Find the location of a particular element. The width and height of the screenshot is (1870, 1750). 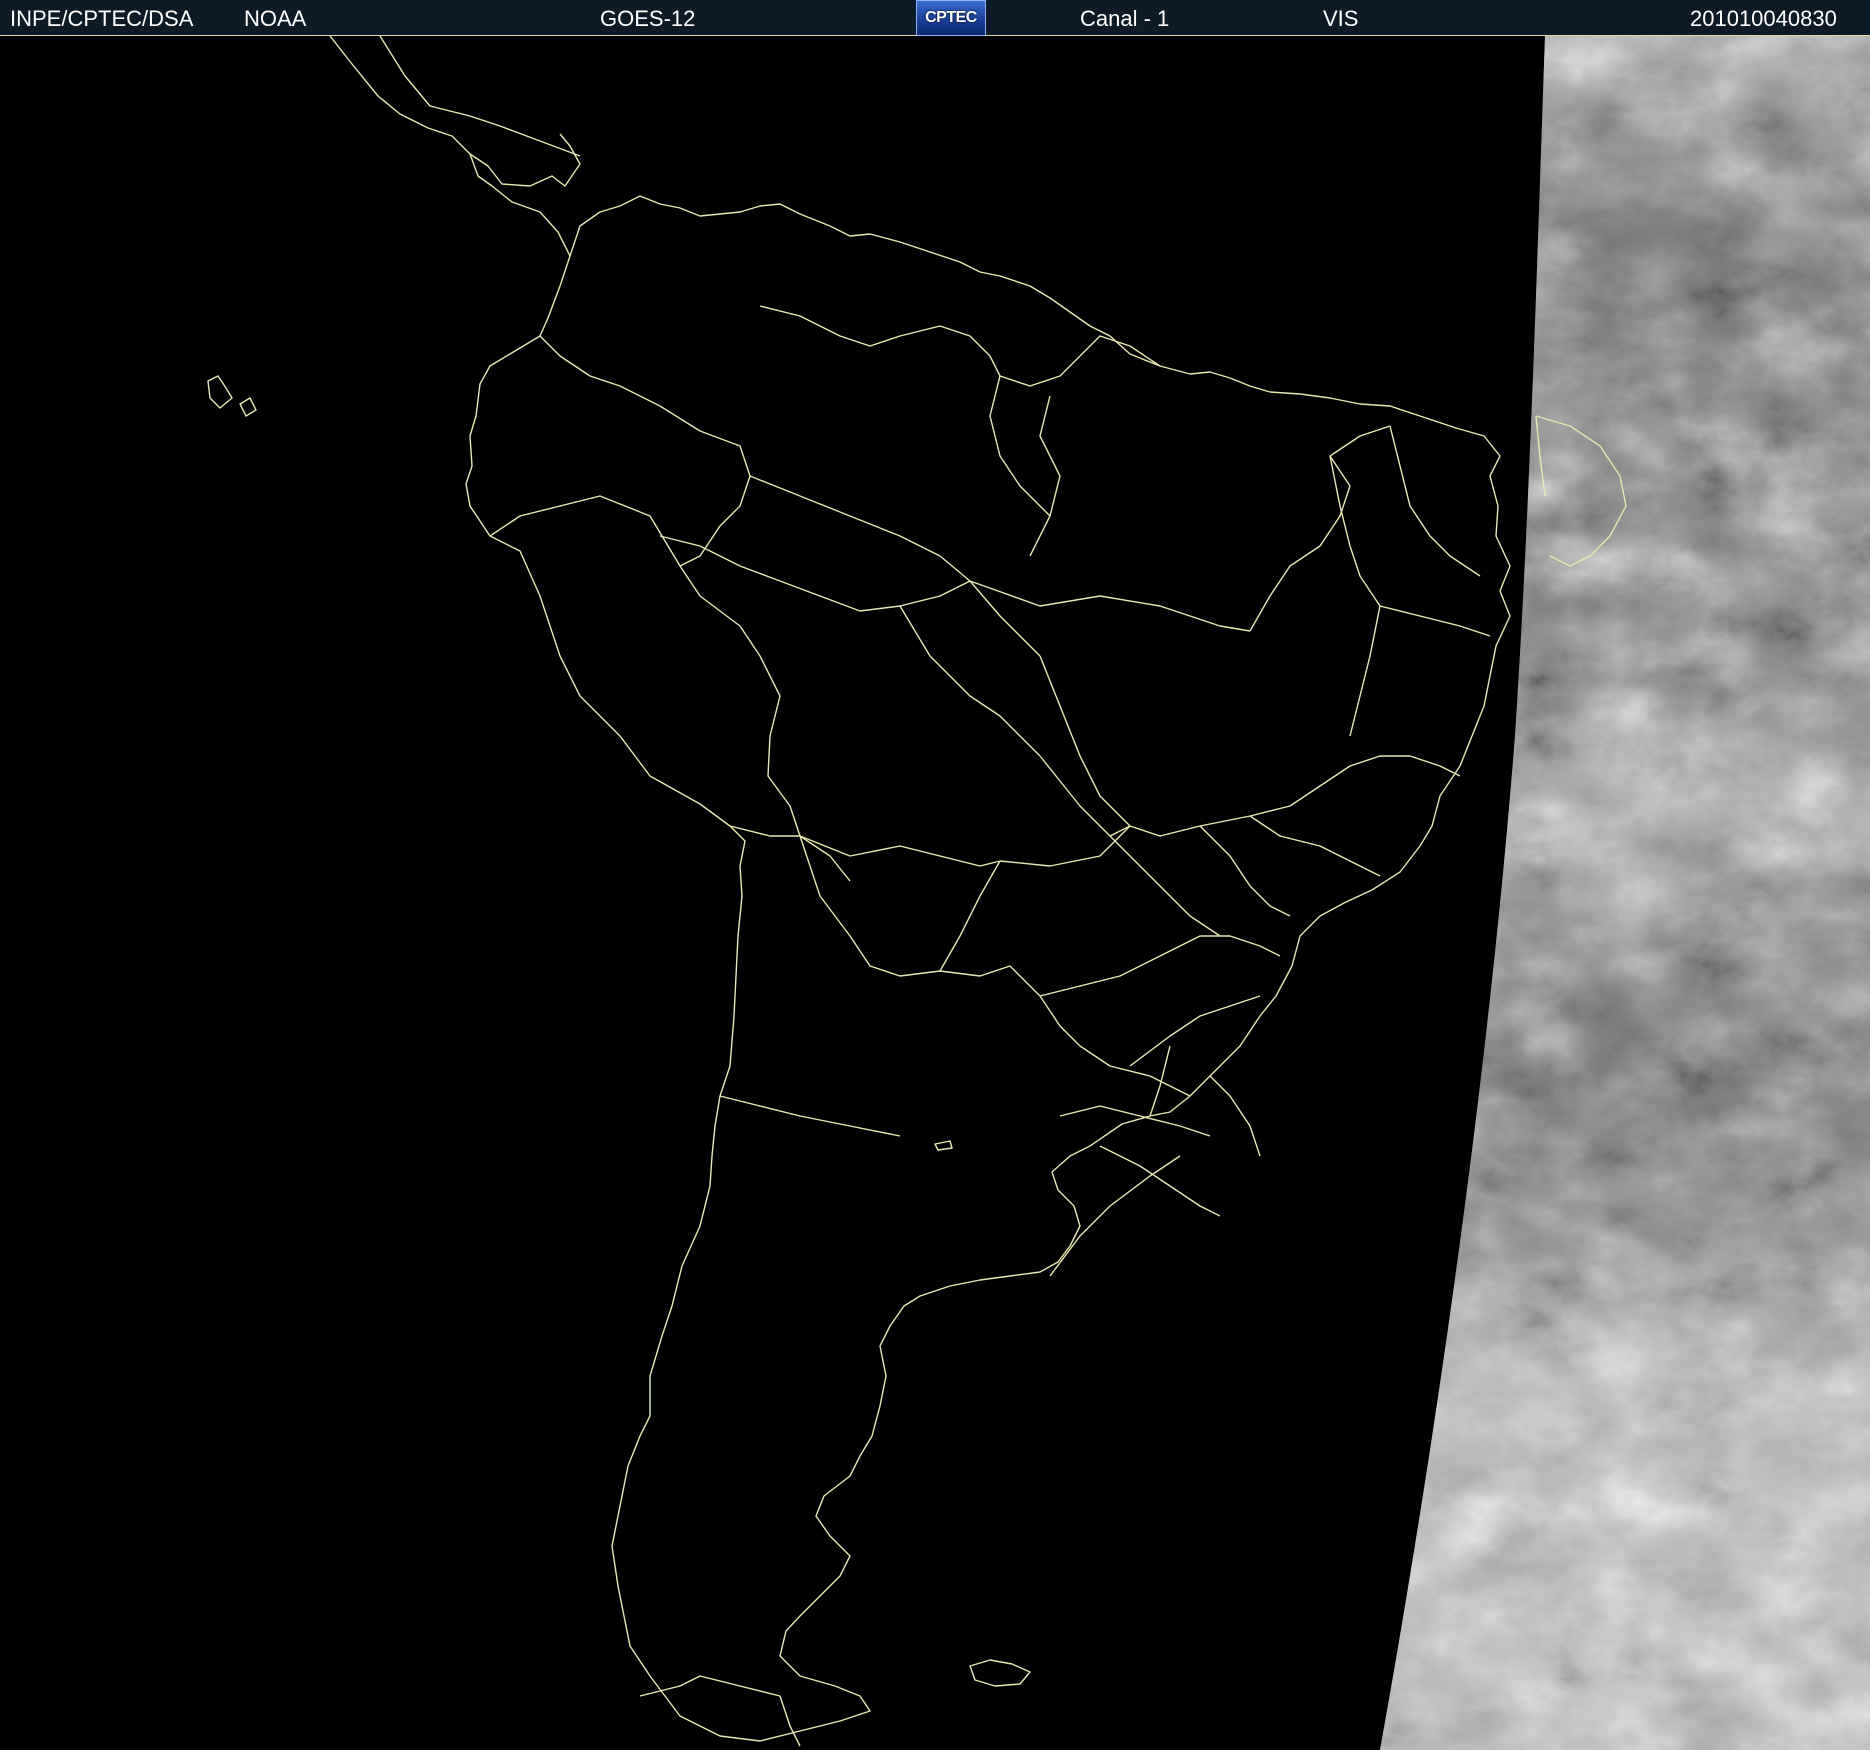

timestamp-label: 201010040830 is located at coordinates (1763, 18).